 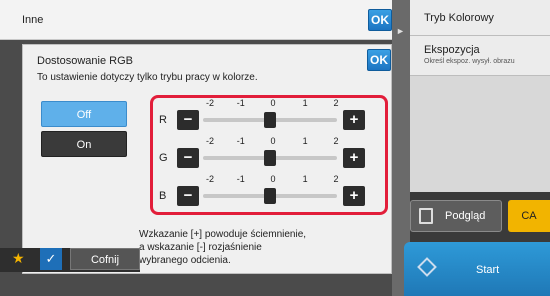 I want to click on mode-on-button: On, so click(x=84, y=144).